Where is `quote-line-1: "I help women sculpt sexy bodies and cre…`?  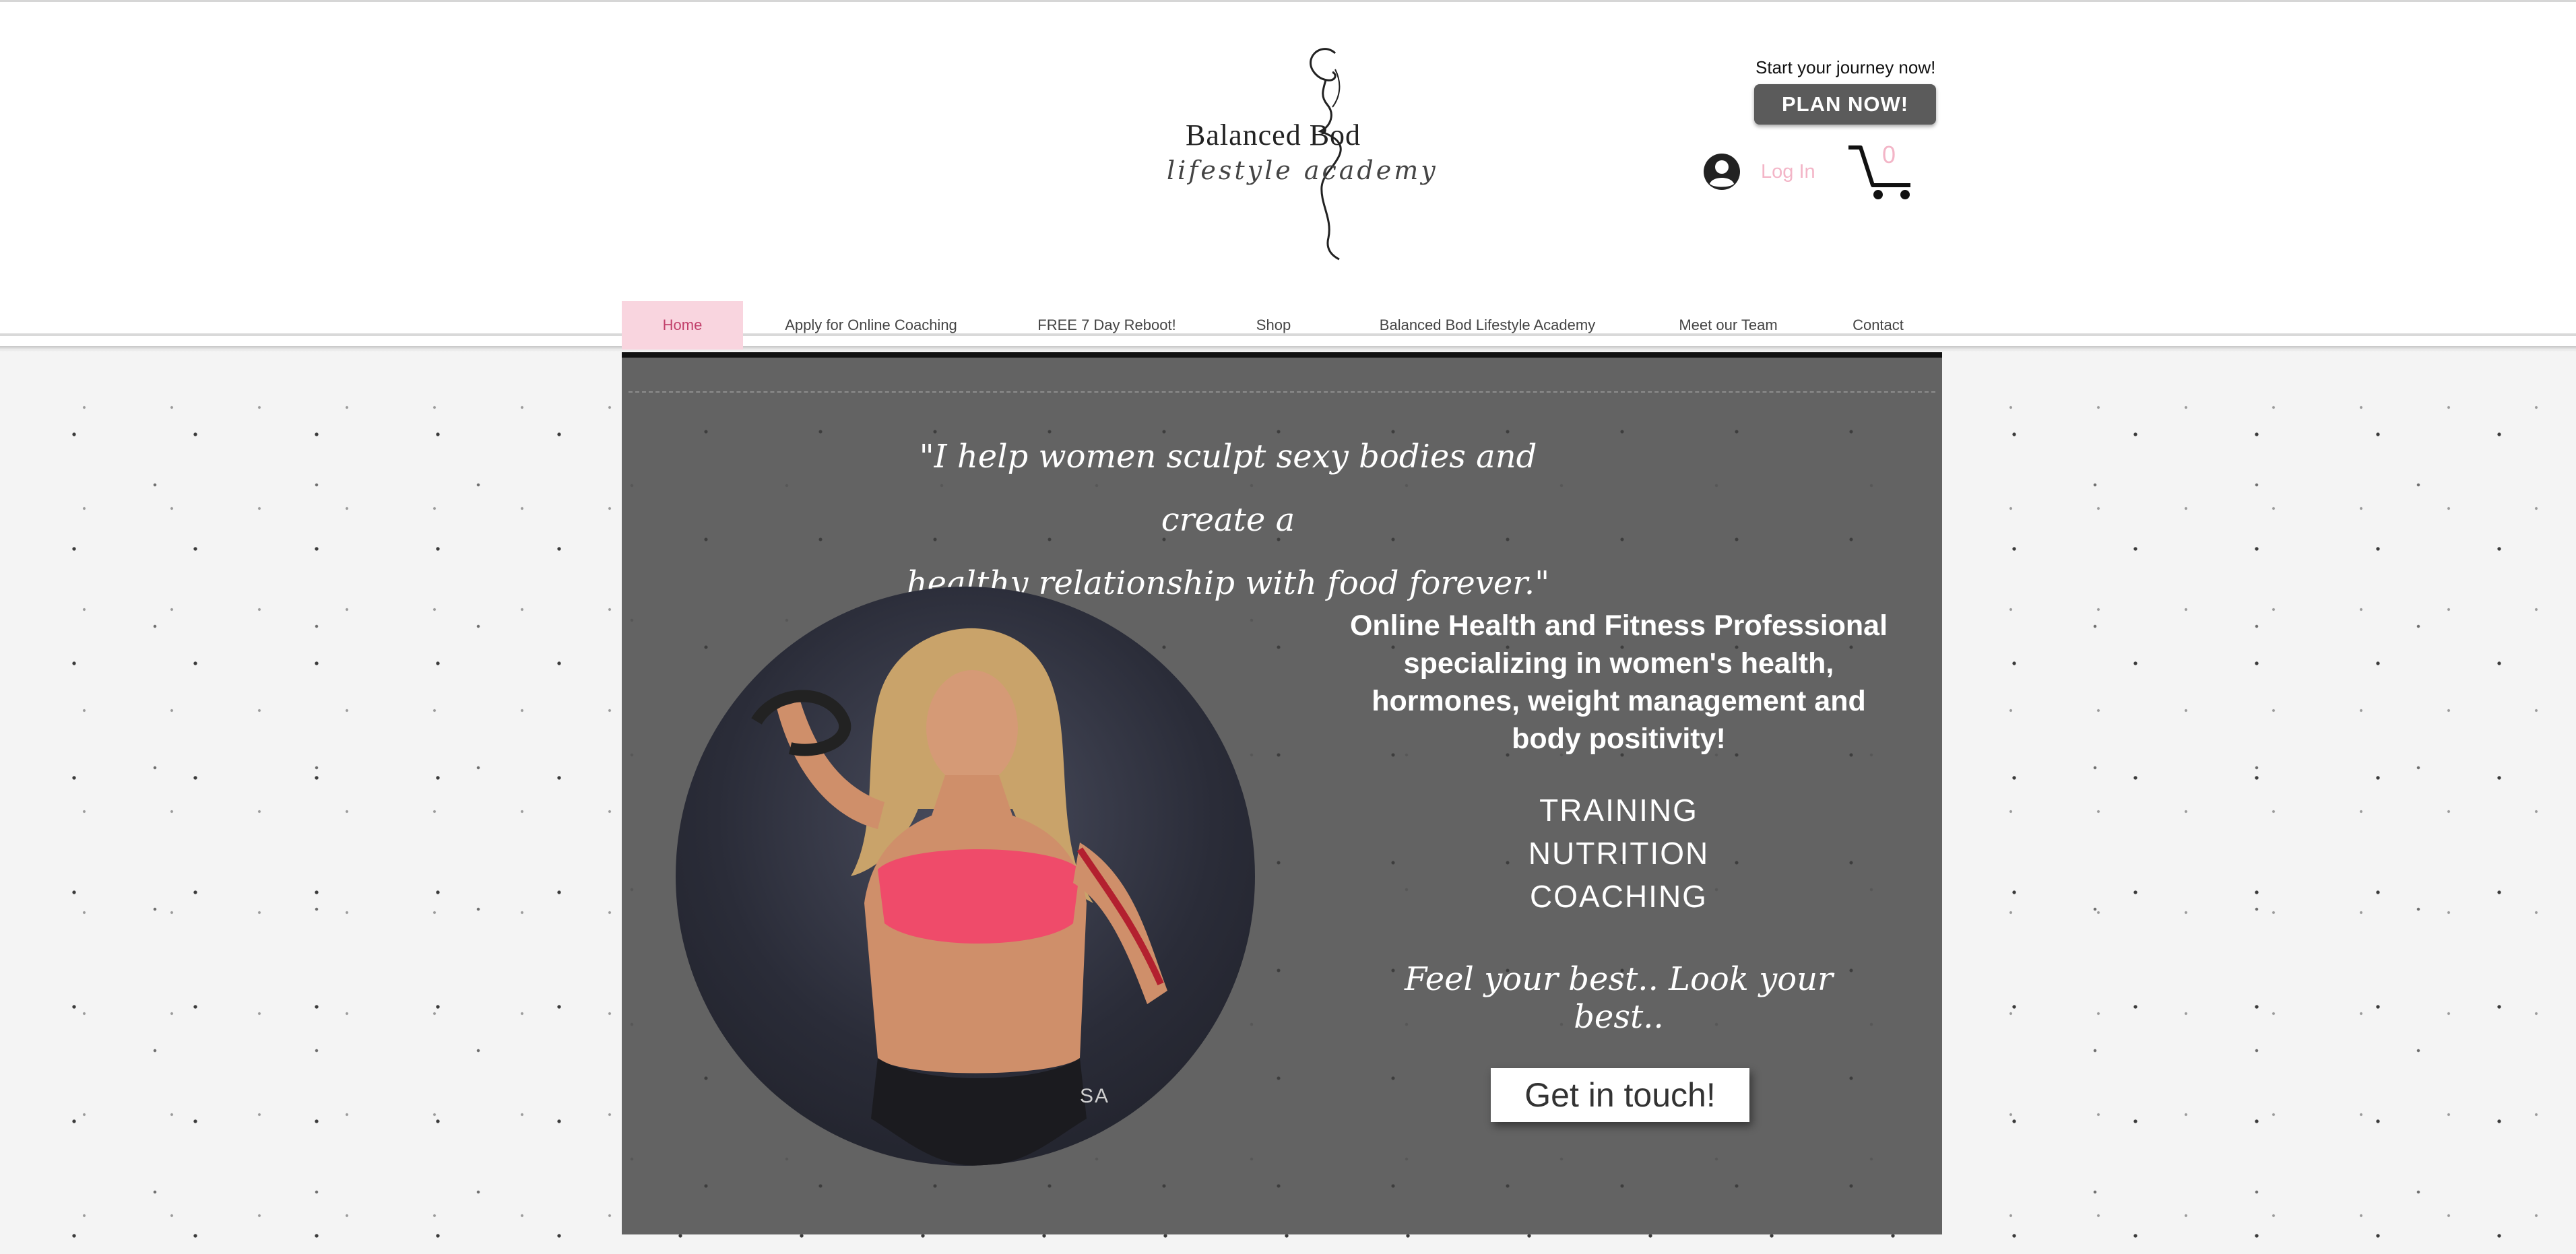
quote-line-1: "I help women sculpt sexy bodies and cre… is located at coordinates (1228, 488).